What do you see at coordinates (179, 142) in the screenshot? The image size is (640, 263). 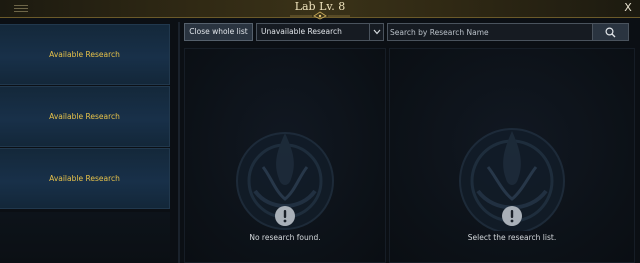 I see `divider` at bounding box center [179, 142].